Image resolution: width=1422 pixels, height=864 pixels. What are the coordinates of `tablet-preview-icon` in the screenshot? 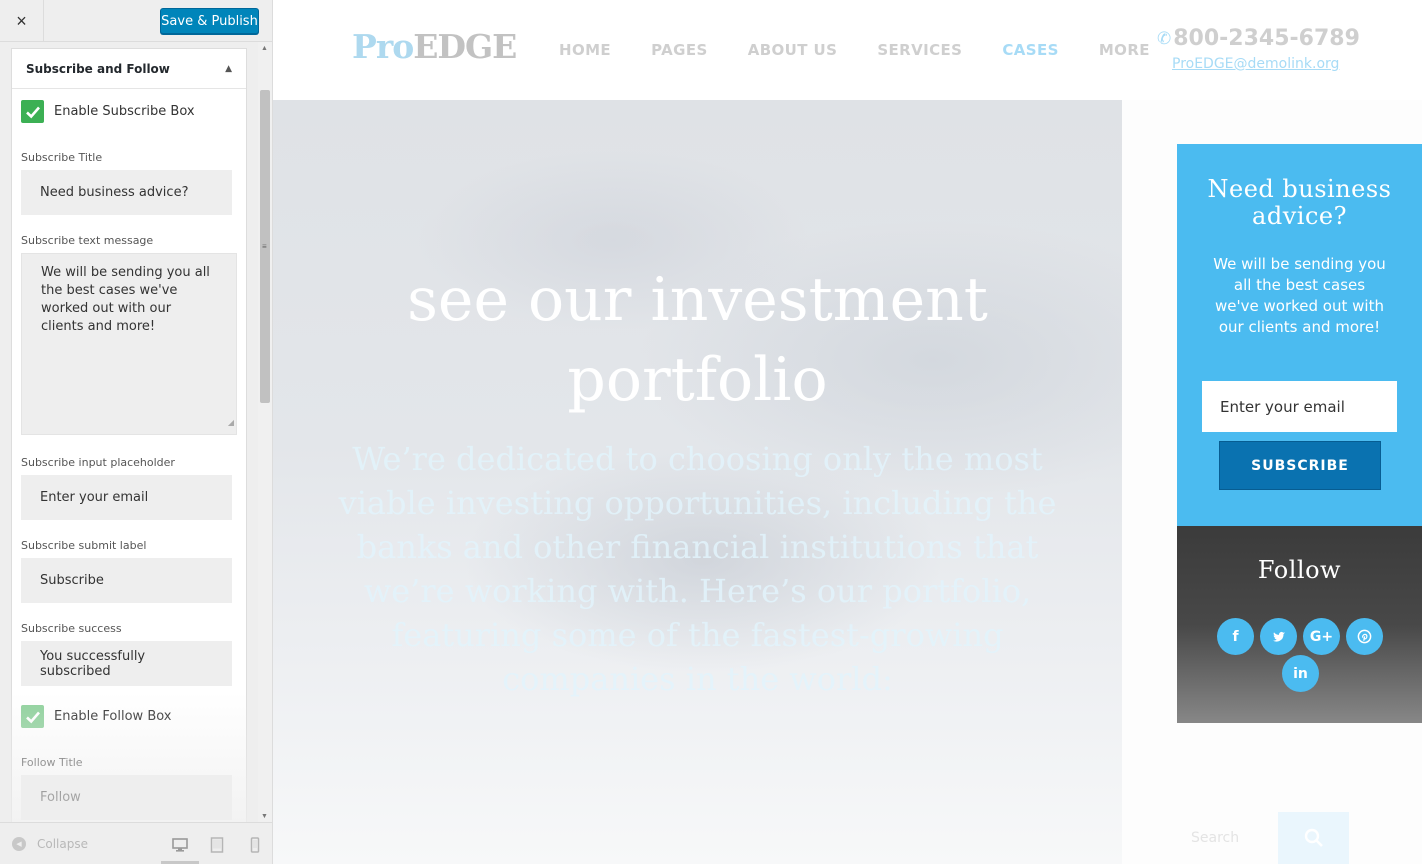 It's located at (217, 845).